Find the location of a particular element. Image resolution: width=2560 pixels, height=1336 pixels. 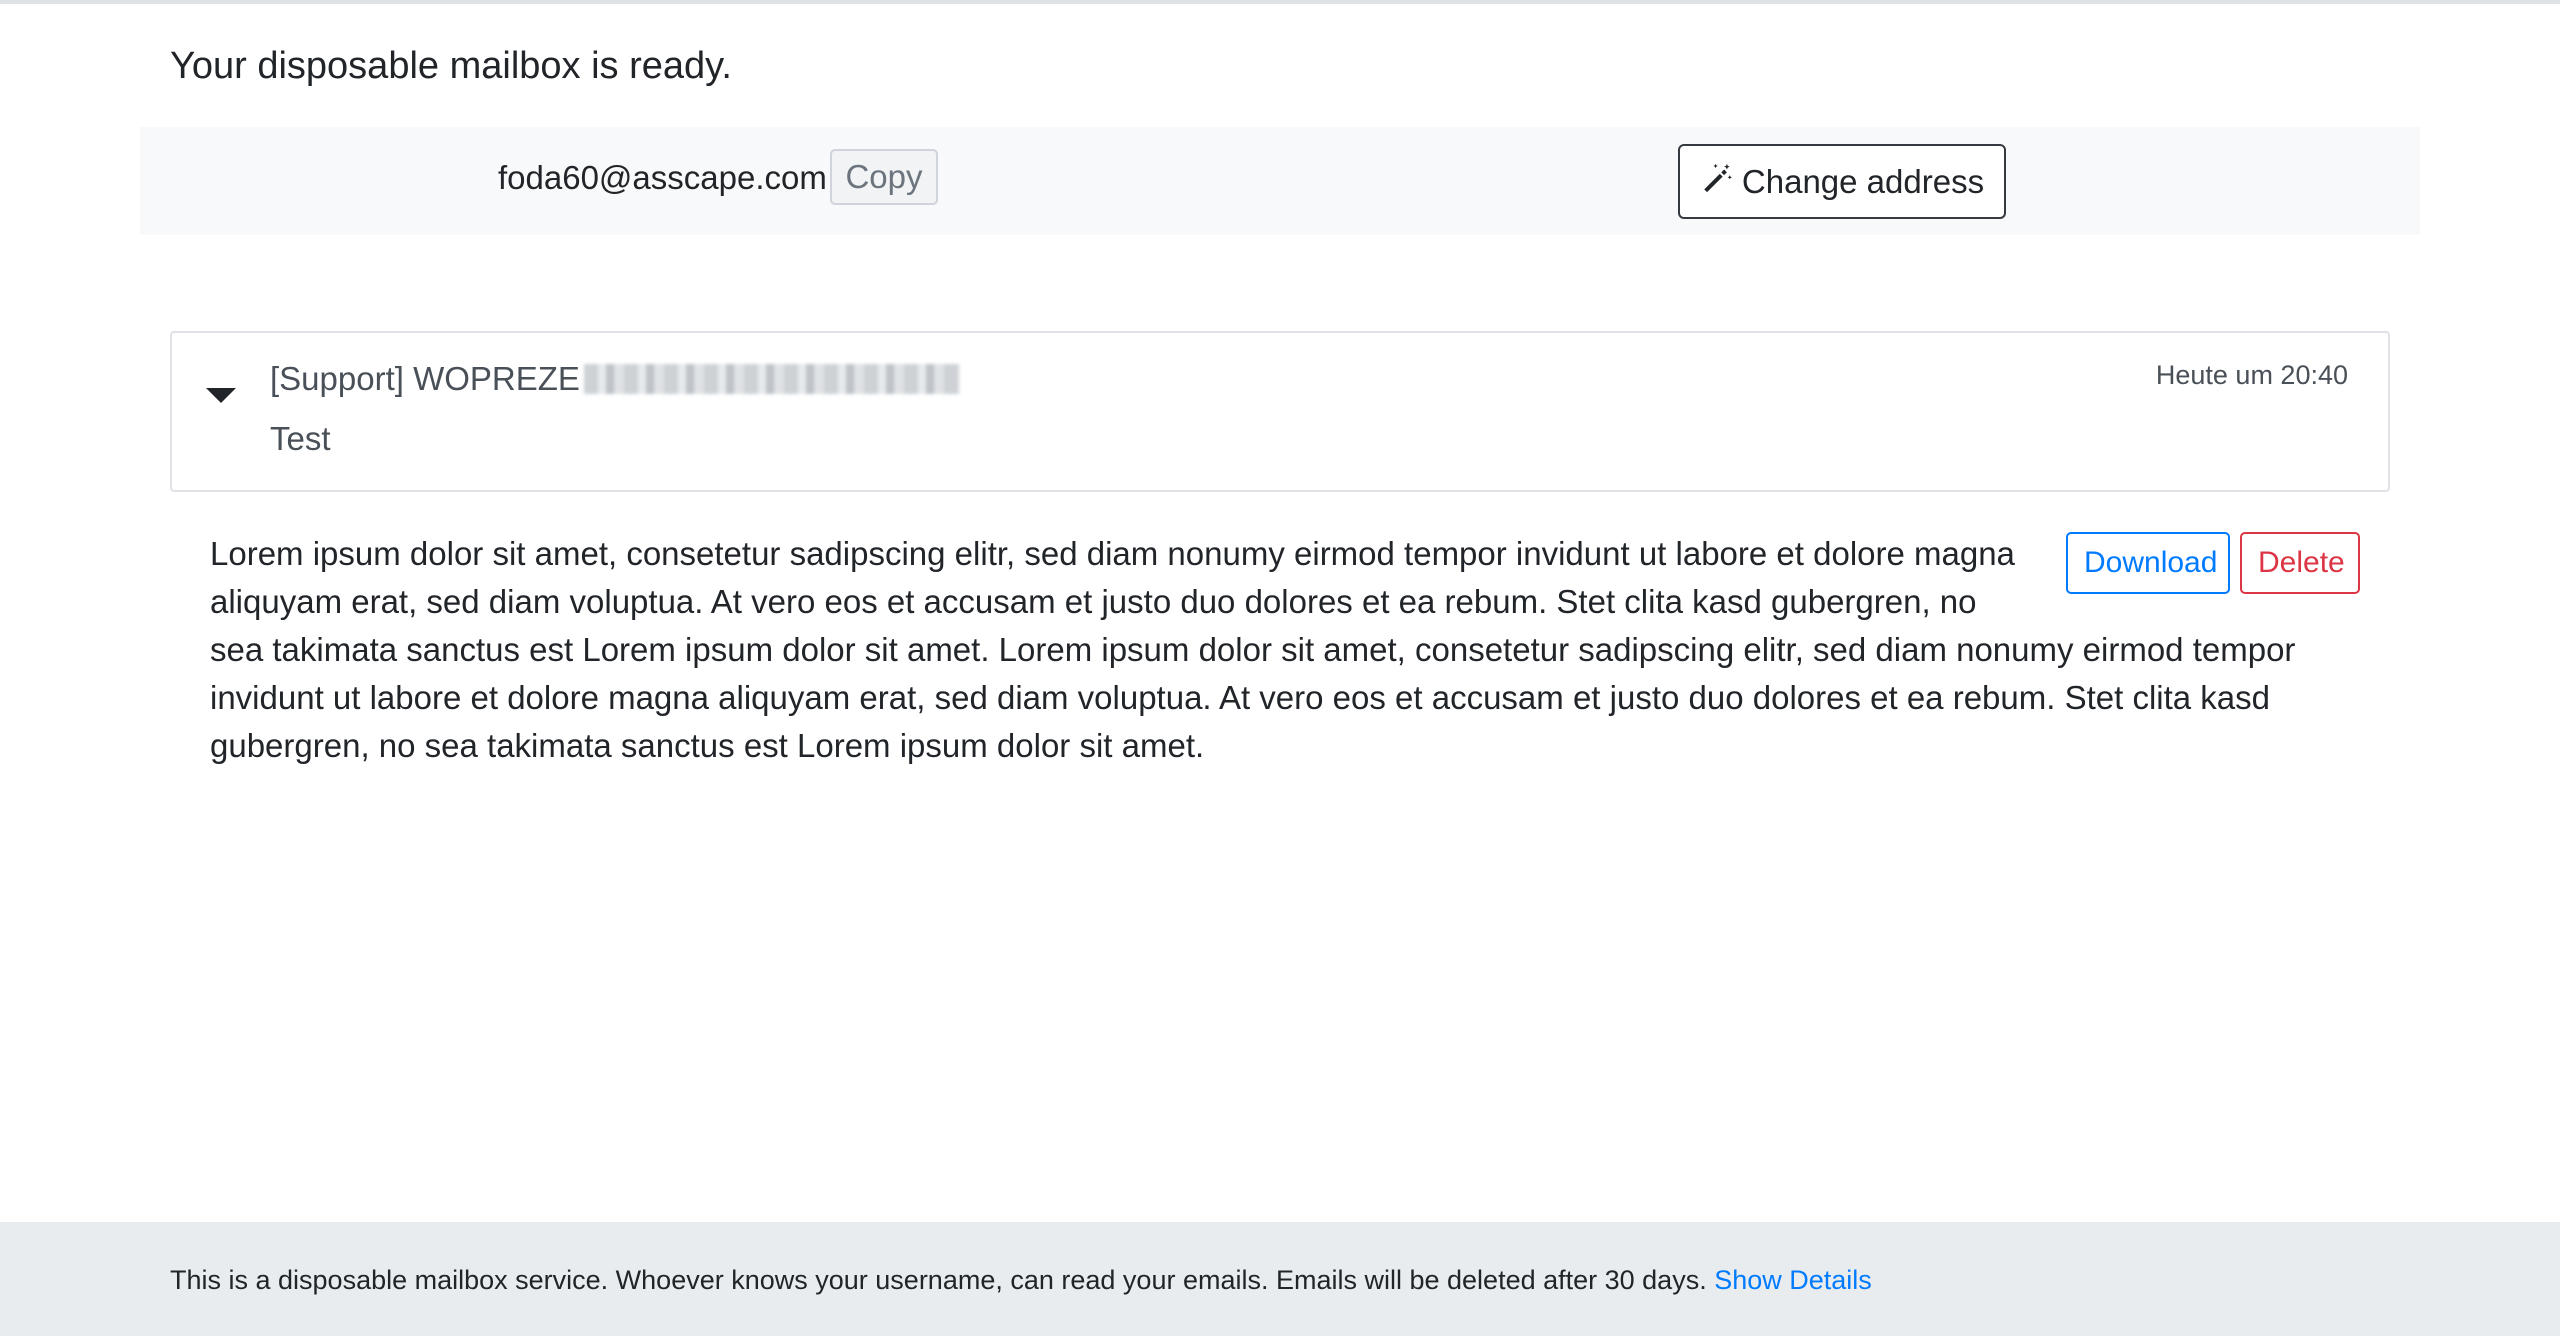

caret-down-icon is located at coordinates (221, 395).